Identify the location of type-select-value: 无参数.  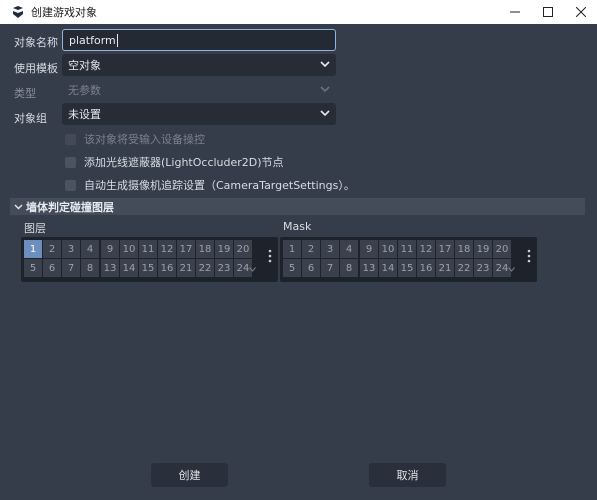
(84, 90).